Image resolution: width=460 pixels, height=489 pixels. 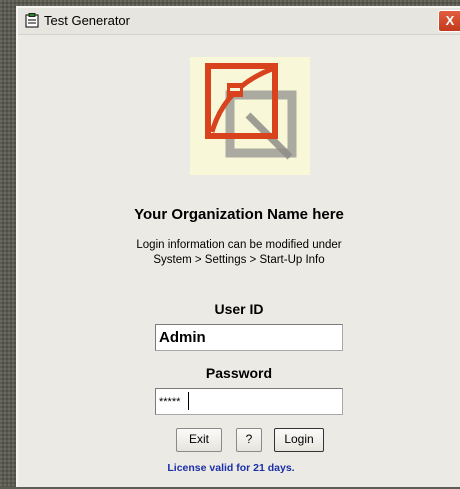 What do you see at coordinates (251, 111) in the screenshot?
I see `pen-notepad-logo-icon` at bounding box center [251, 111].